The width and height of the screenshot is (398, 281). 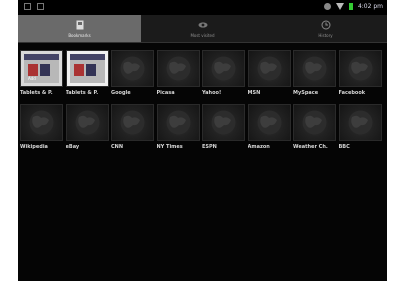 What do you see at coordinates (41, 68) in the screenshot?
I see `bookmark-thumbnail: Add` at bounding box center [41, 68].